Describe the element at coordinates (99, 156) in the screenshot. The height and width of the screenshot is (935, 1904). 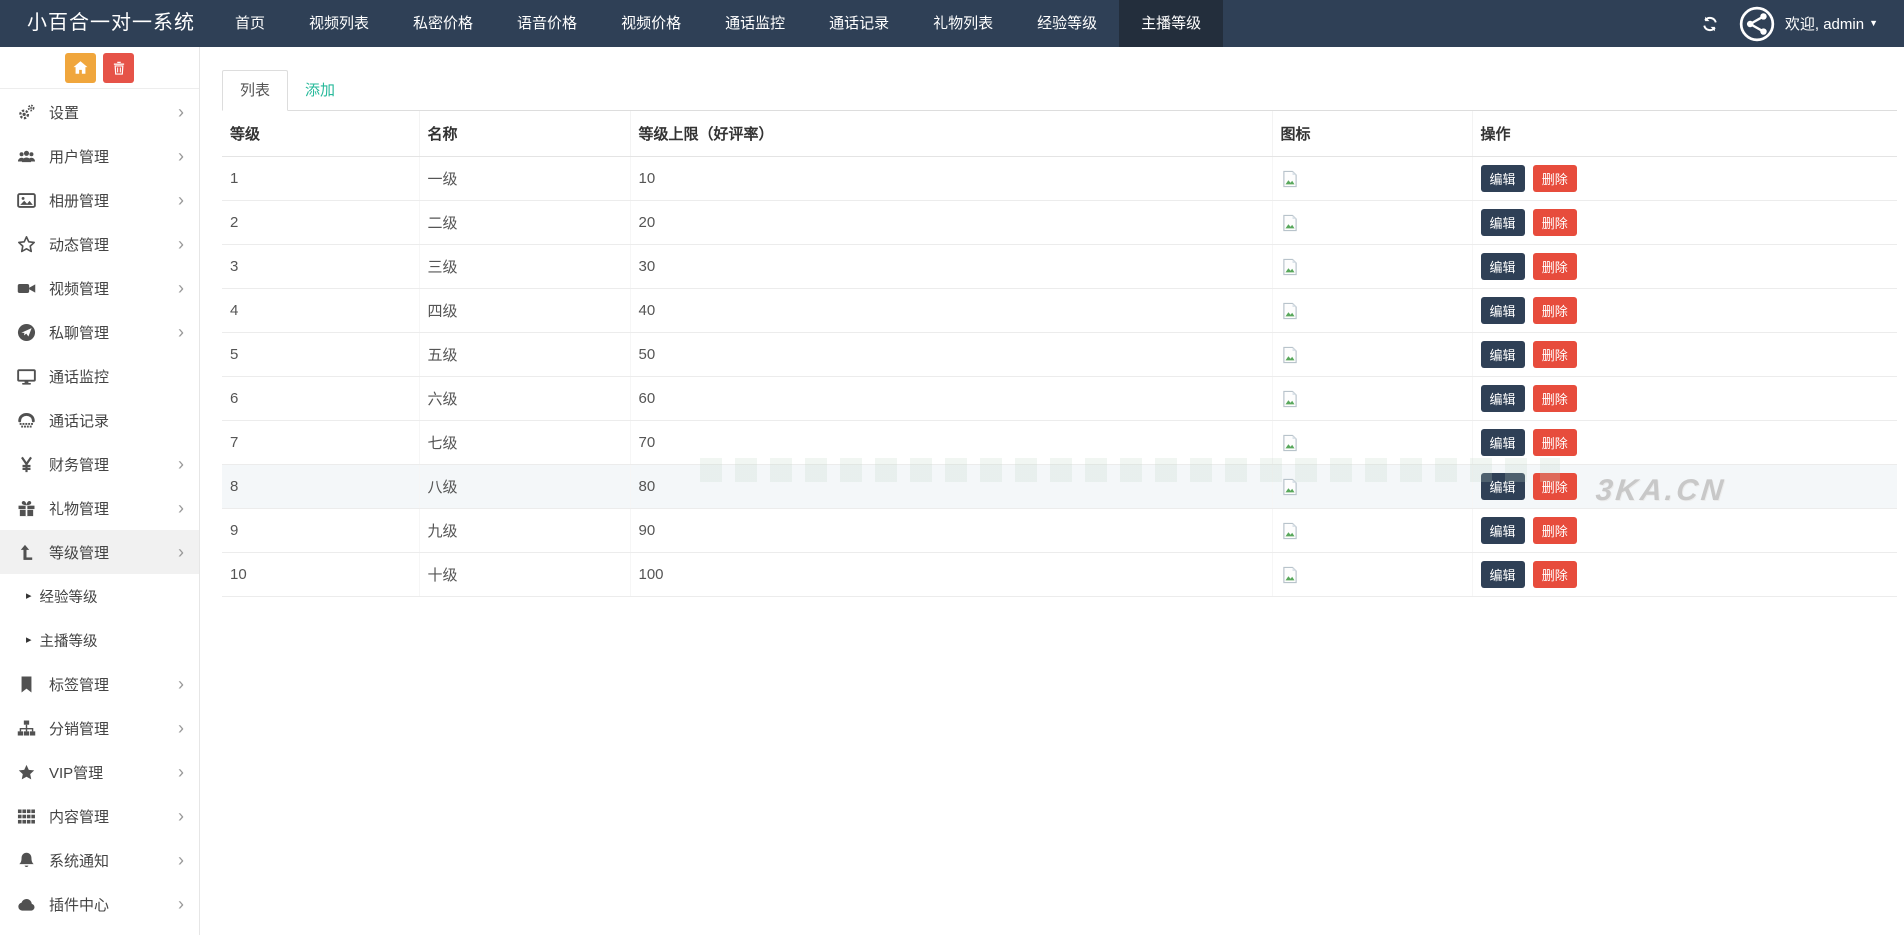
I see `sidebar-item: 用户管理 ›` at that location.